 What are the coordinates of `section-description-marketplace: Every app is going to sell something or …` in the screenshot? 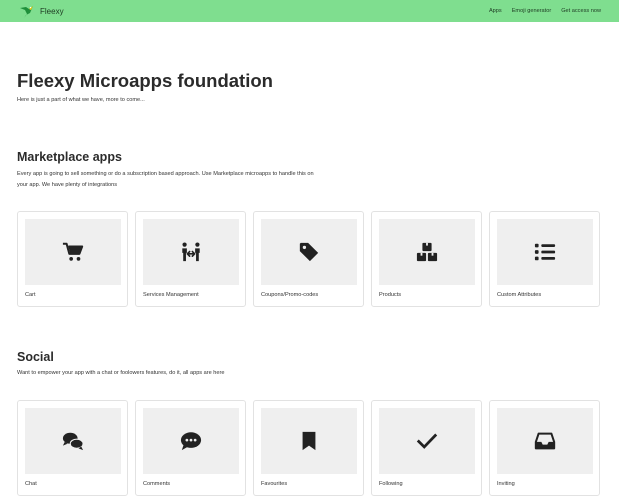 It's located at (165, 179).